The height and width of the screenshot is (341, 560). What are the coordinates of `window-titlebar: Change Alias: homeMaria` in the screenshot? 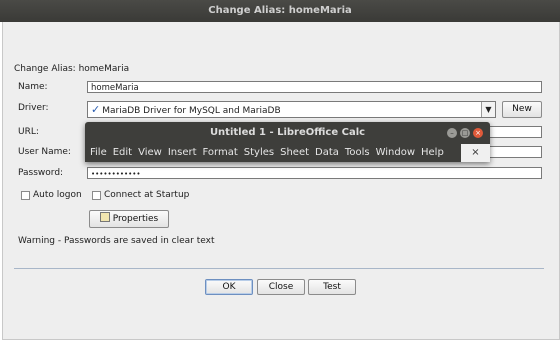 It's located at (280, 11).